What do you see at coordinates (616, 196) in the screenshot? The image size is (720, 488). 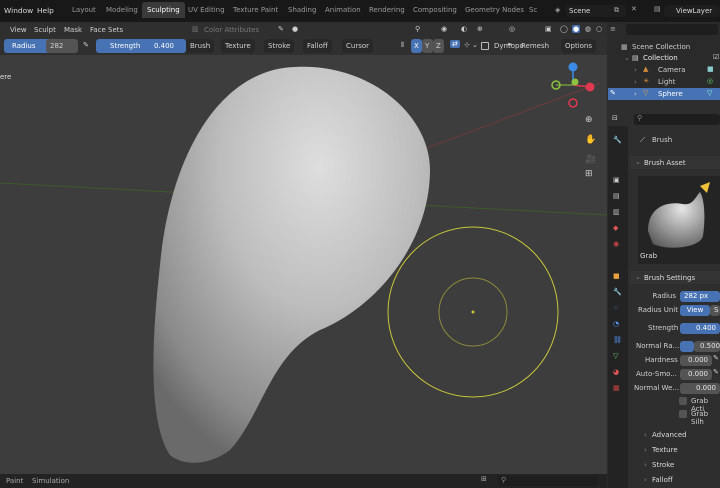 I see `output-tab-icon: ▤` at bounding box center [616, 196].